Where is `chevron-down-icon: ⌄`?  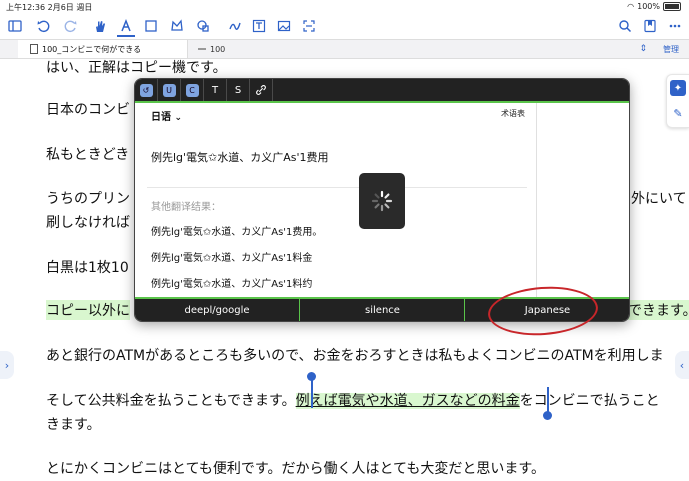 chevron-down-icon: ⌄ is located at coordinates (178, 118).